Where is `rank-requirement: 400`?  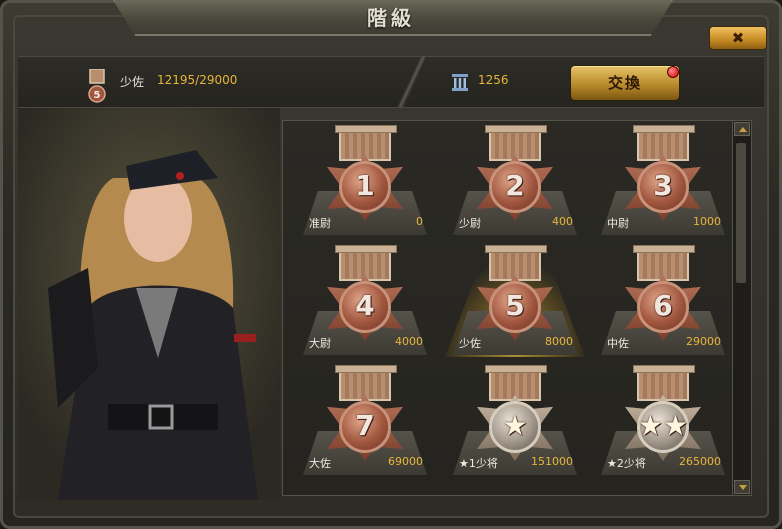 rank-requirement: 400 is located at coordinates (562, 221).